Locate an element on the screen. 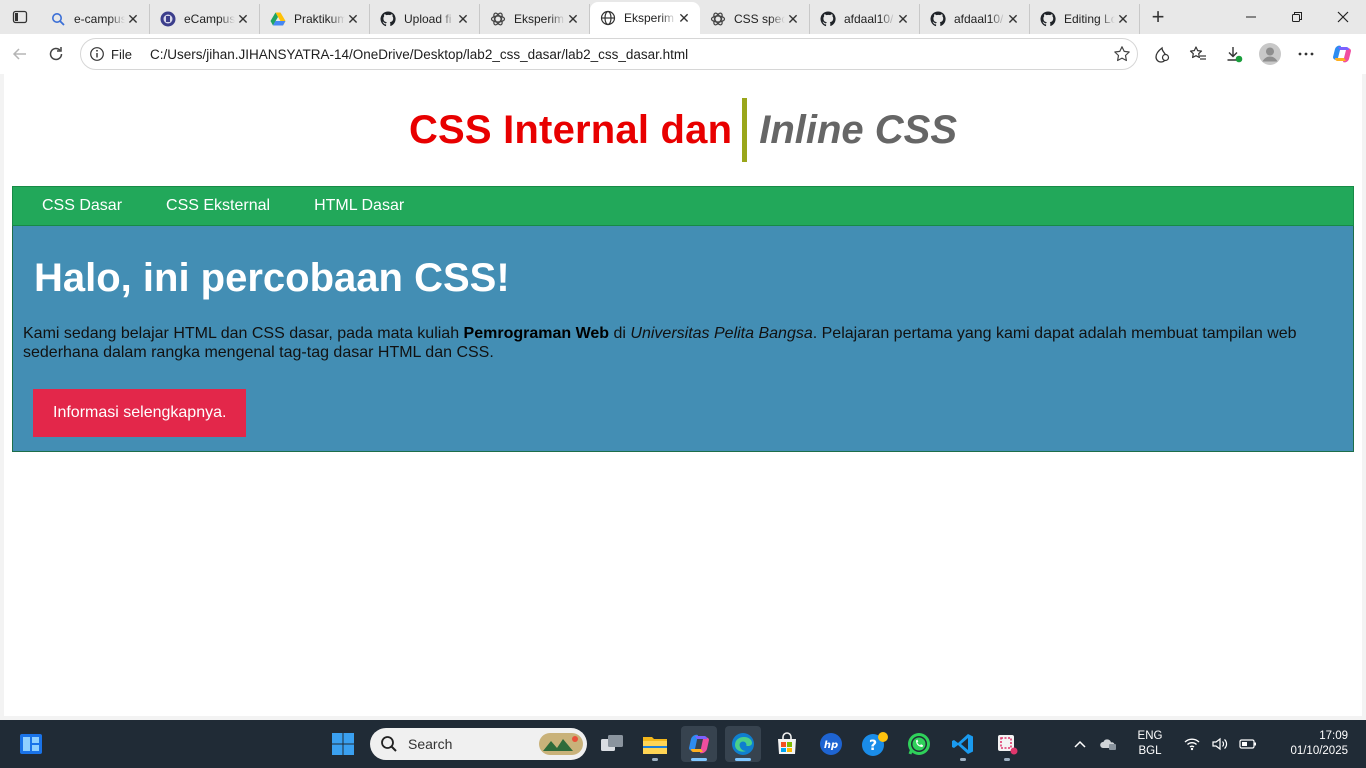 This screenshot has width=1366, height=768. close-window-button is located at coordinates (1343, 17).